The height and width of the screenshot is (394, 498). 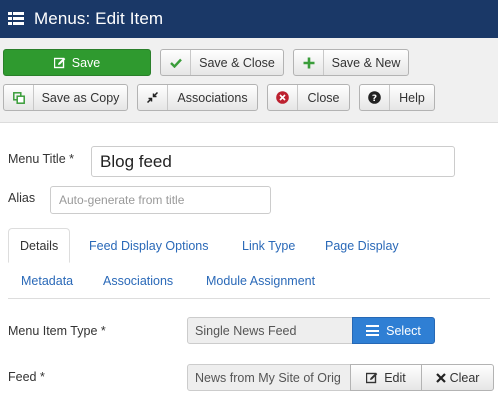 What do you see at coordinates (273, 161) in the screenshot?
I see `menu-title-input: Blog feed` at bounding box center [273, 161].